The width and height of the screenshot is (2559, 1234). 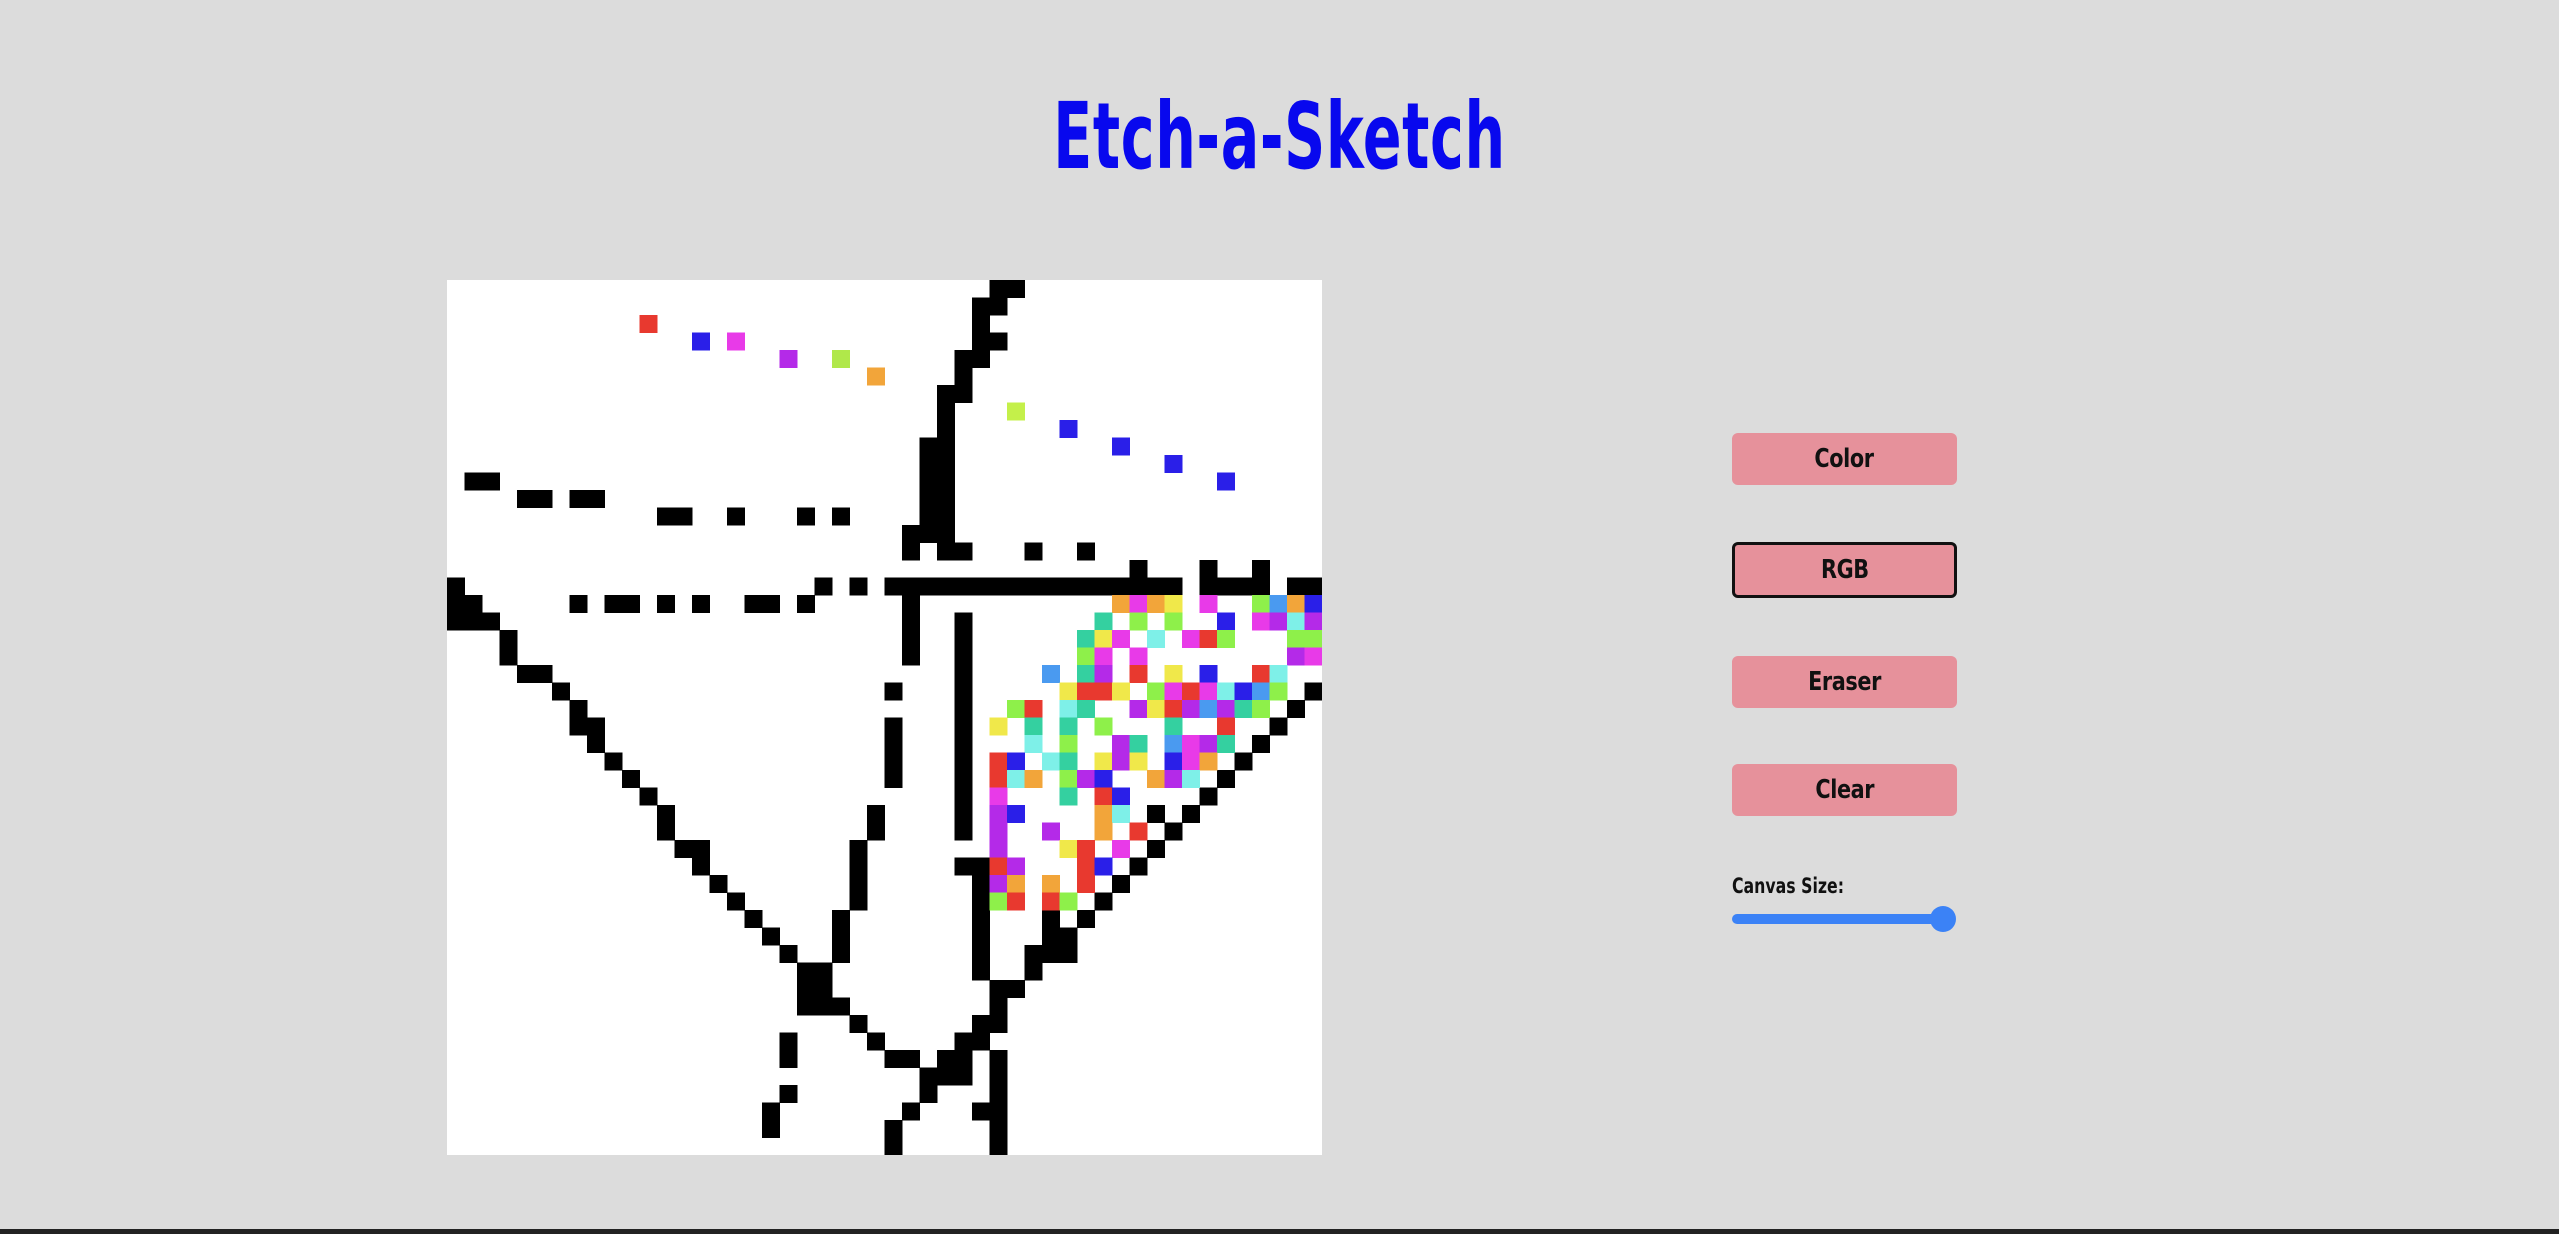 What do you see at coordinates (1844, 790) in the screenshot?
I see `clear-button: Clear` at bounding box center [1844, 790].